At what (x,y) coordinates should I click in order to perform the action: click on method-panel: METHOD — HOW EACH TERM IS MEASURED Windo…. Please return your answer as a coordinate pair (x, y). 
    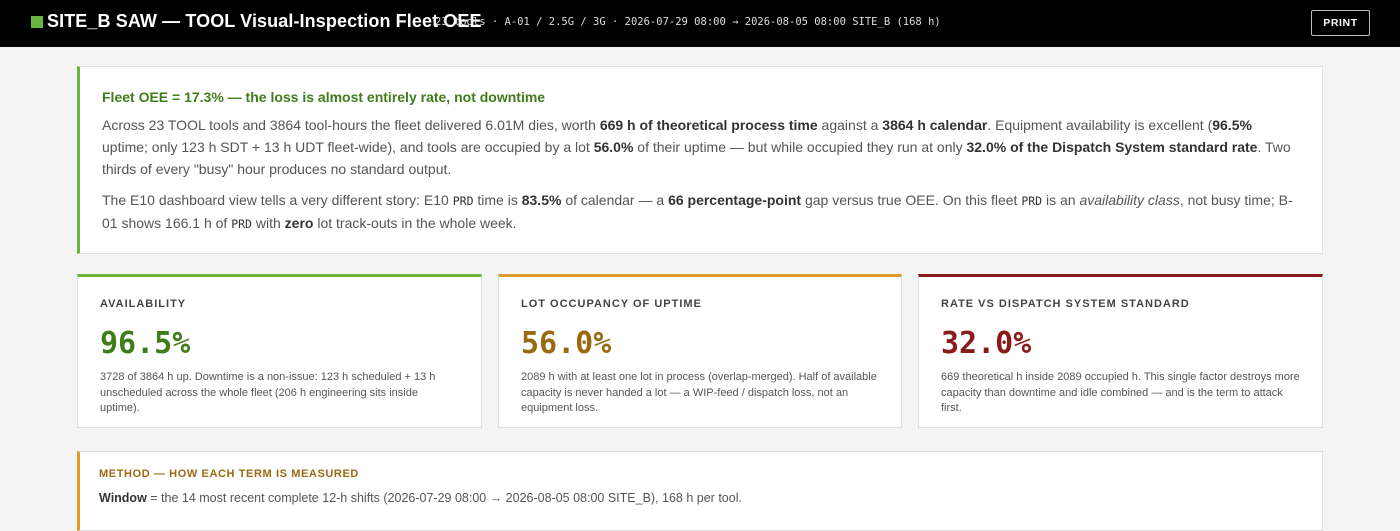
    Looking at the image, I should click on (700, 491).